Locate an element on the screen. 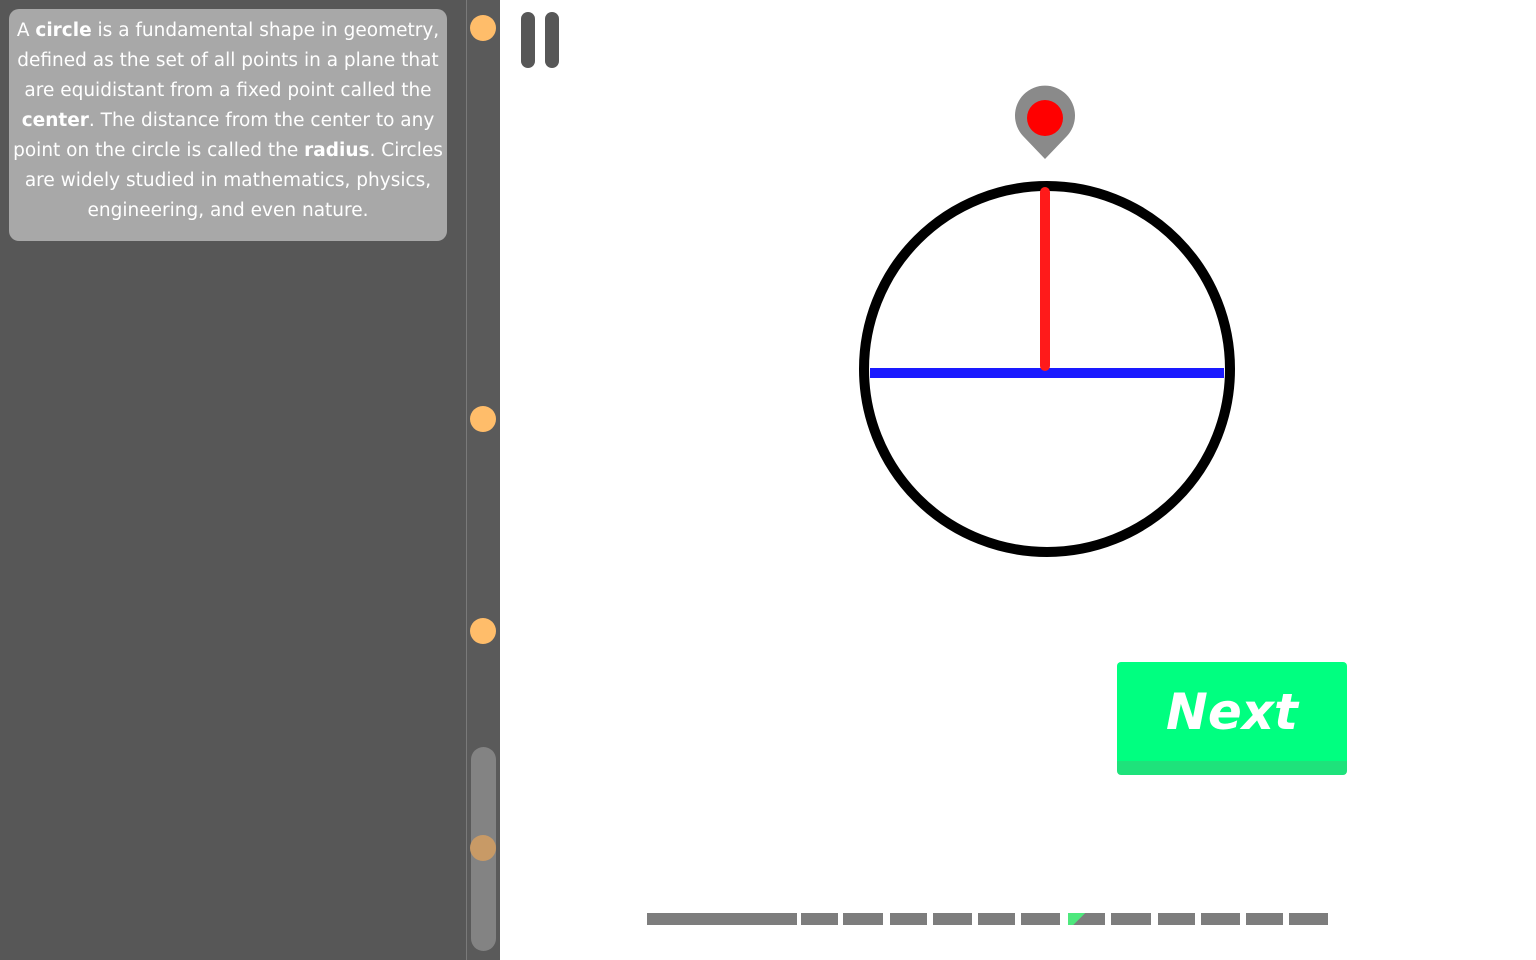 The height and width of the screenshot is (960, 1536). next-button: Next is located at coordinates (1232, 718).